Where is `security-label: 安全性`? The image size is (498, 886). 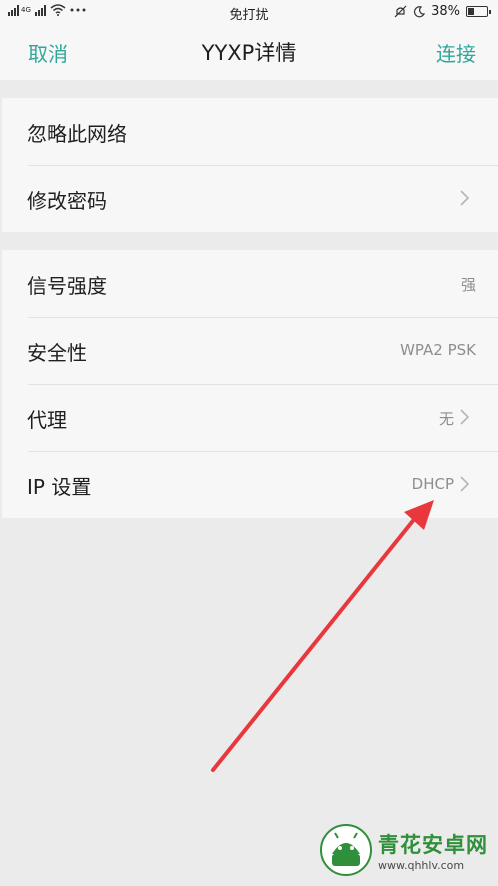
security-label: 安全性 is located at coordinates (57, 353).